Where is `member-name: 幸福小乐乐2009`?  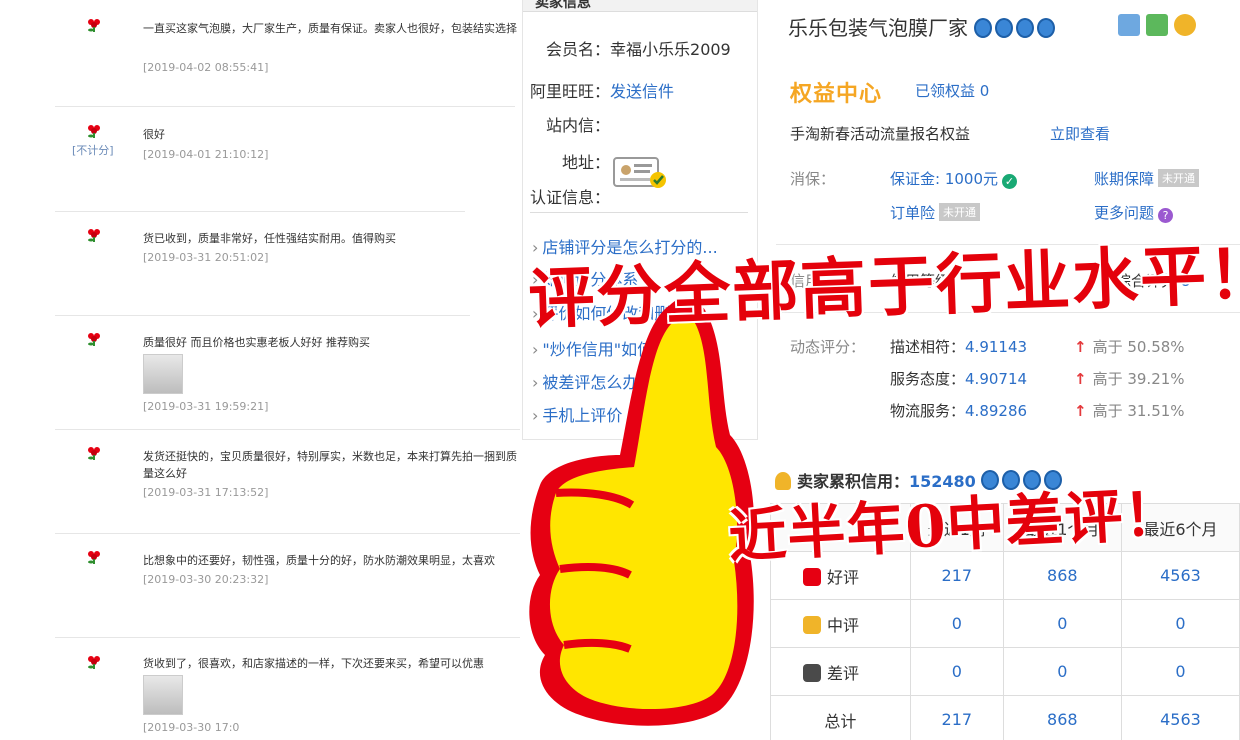
member-name: 幸福小乐乐2009 is located at coordinates (670, 49).